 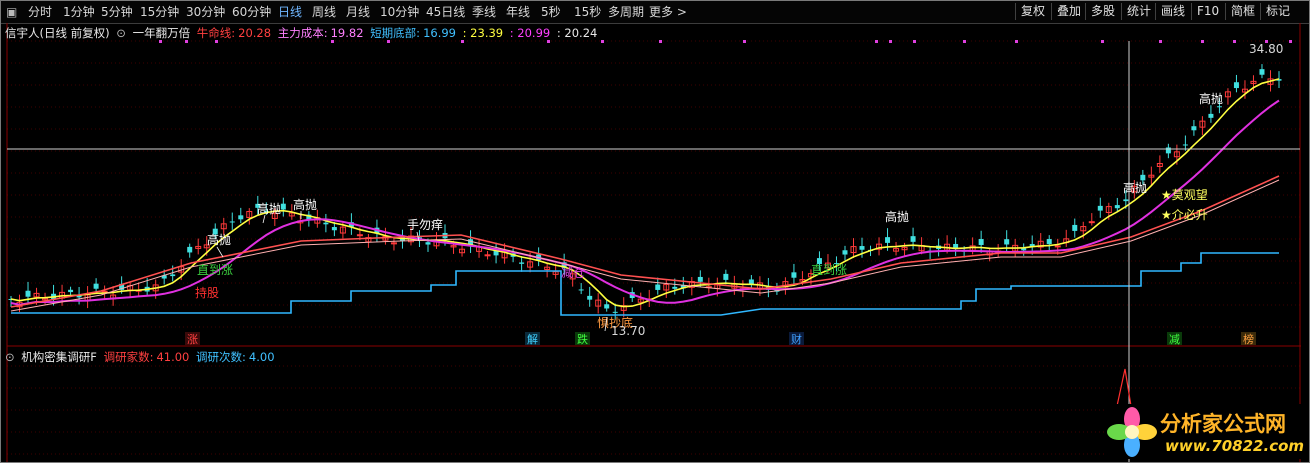 What do you see at coordinates (573, 273) in the screenshot?
I see `annotation-label: 减仓` at bounding box center [573, 273].